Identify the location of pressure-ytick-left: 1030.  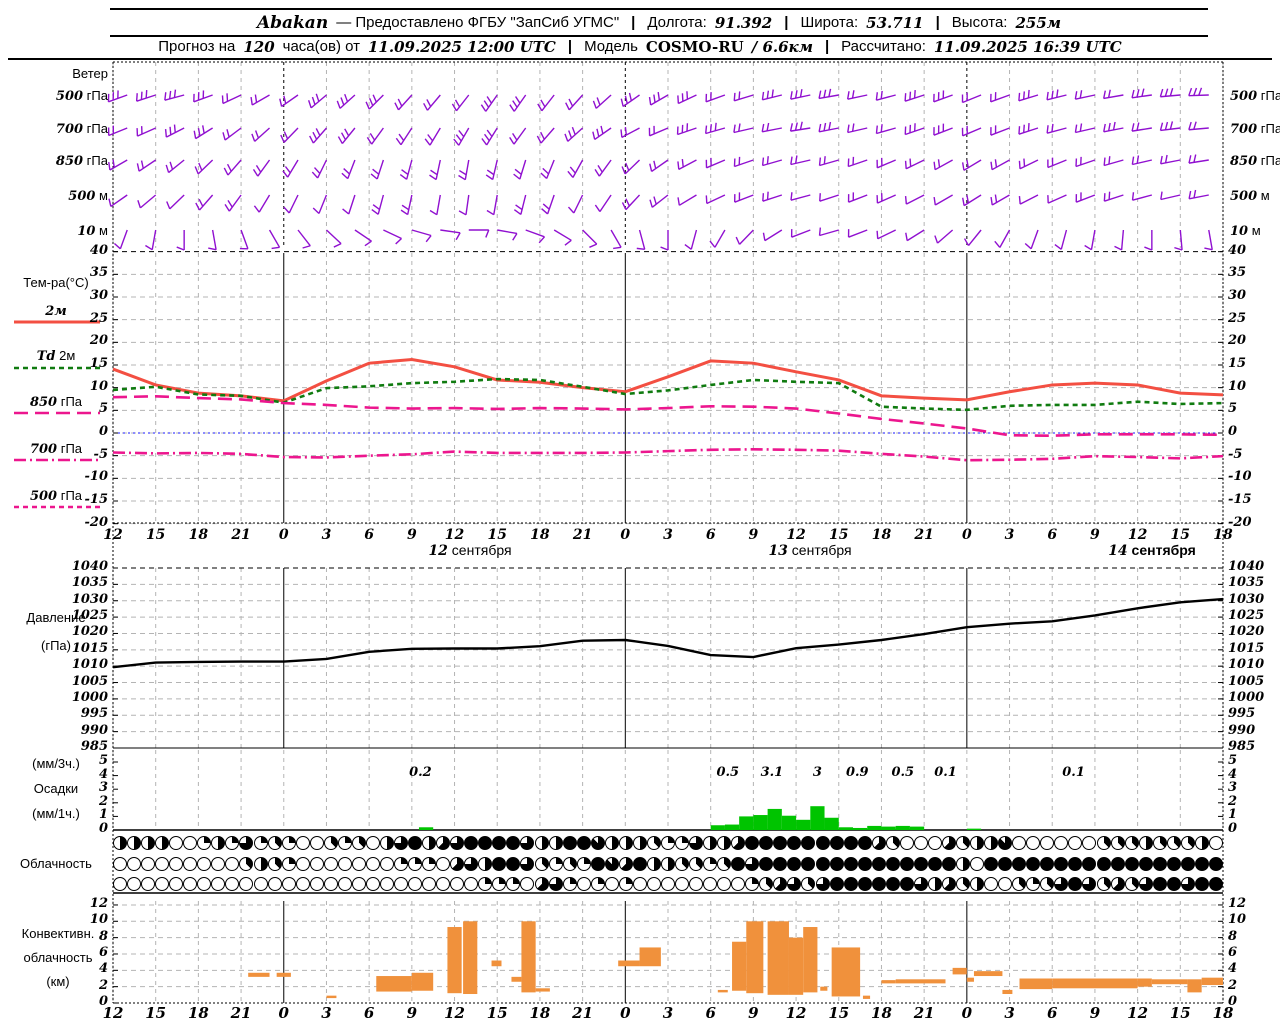
(89, 599).